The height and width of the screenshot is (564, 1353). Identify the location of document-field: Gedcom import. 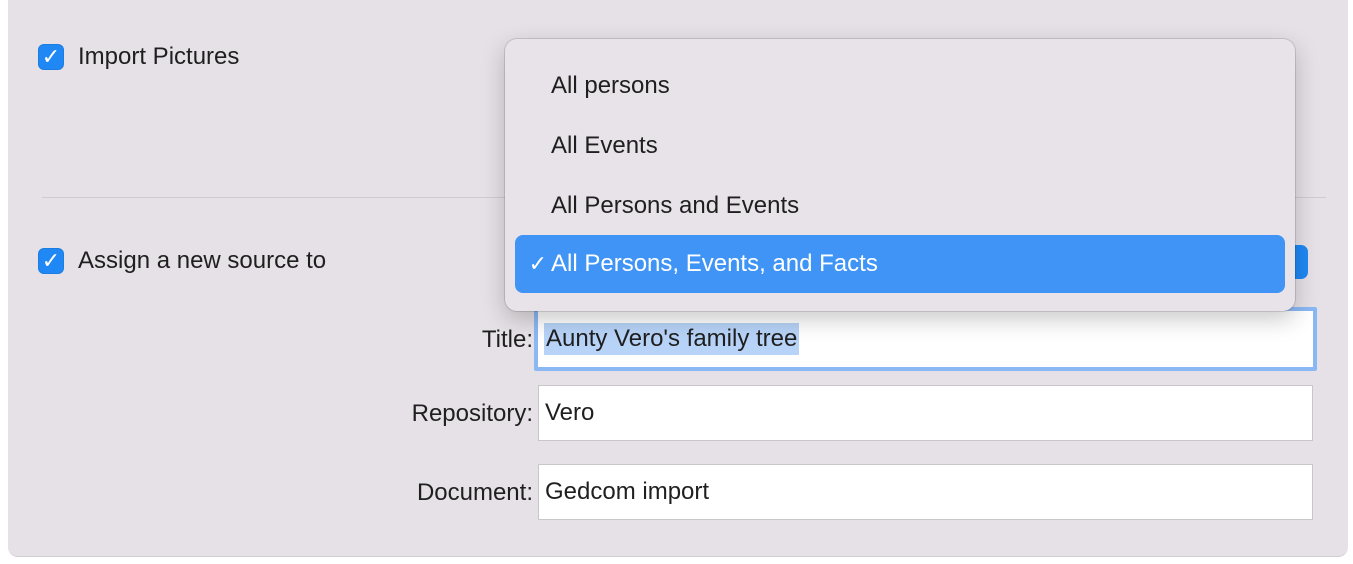
(925, 492).